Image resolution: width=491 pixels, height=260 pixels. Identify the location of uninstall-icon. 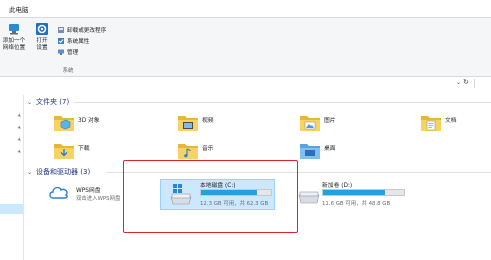
(61, 30).